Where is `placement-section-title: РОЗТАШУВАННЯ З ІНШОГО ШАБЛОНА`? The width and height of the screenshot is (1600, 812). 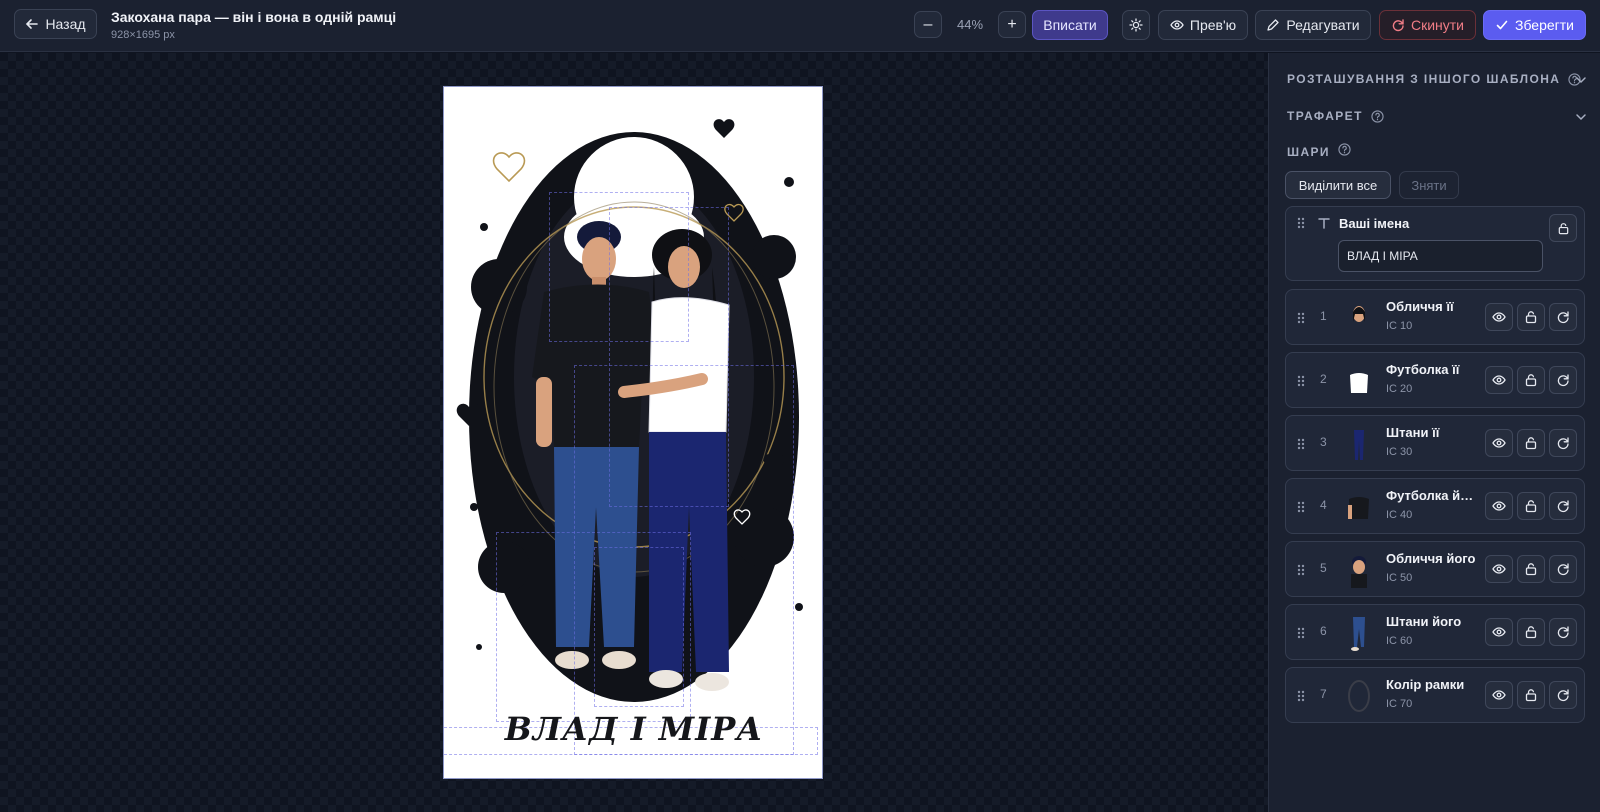
placement-section-title: РОЗТАШУВАННЯ З ІНШОГО ШАБЛОНА is located at coordinates (1424, 79).